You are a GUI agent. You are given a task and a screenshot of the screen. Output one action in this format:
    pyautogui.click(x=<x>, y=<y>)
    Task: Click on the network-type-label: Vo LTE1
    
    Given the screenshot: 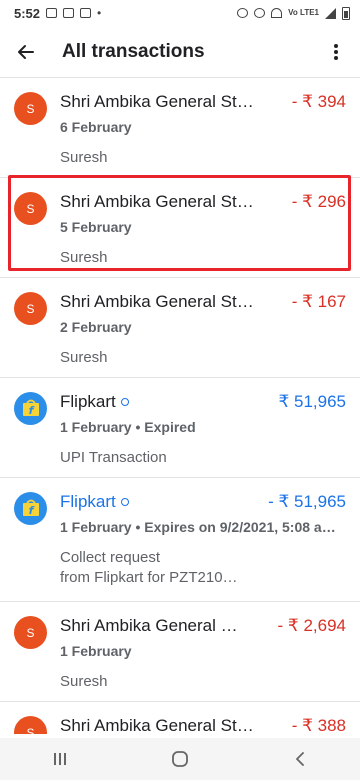 What is the action you would take?
    pyautogui.click(x=303, y=12)
    